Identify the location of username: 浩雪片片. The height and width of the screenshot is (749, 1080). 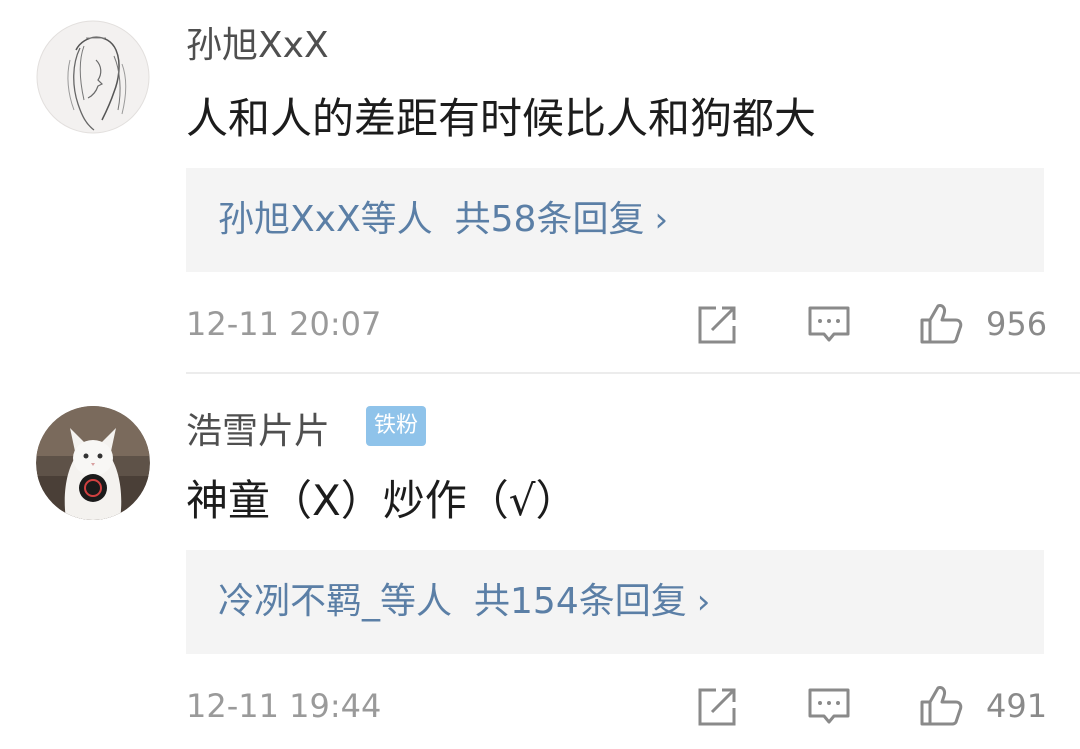
(258, 432).